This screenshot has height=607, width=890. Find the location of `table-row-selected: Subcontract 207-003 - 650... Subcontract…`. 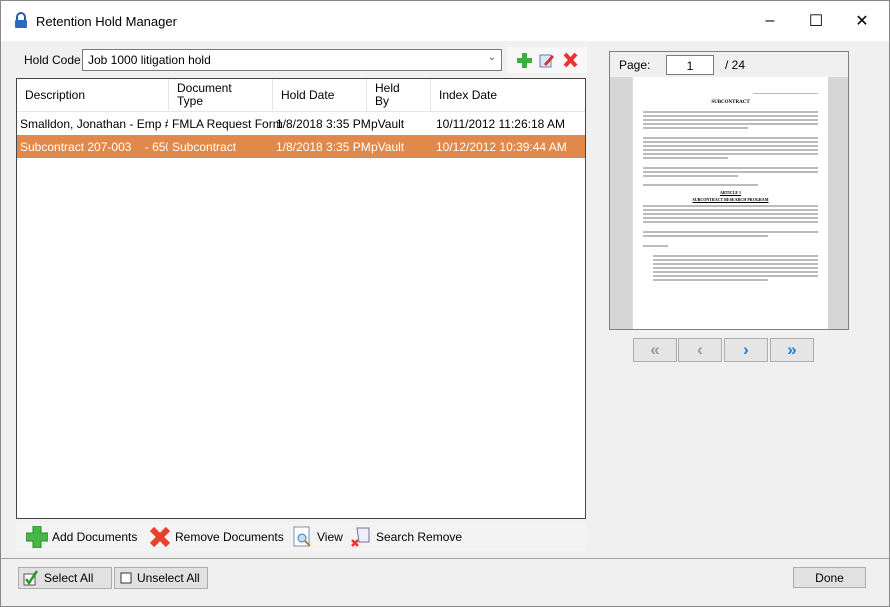

table-row-selected: Subcontract 207-003 - 650... Subcontract… is located at coordinates (301, 146).